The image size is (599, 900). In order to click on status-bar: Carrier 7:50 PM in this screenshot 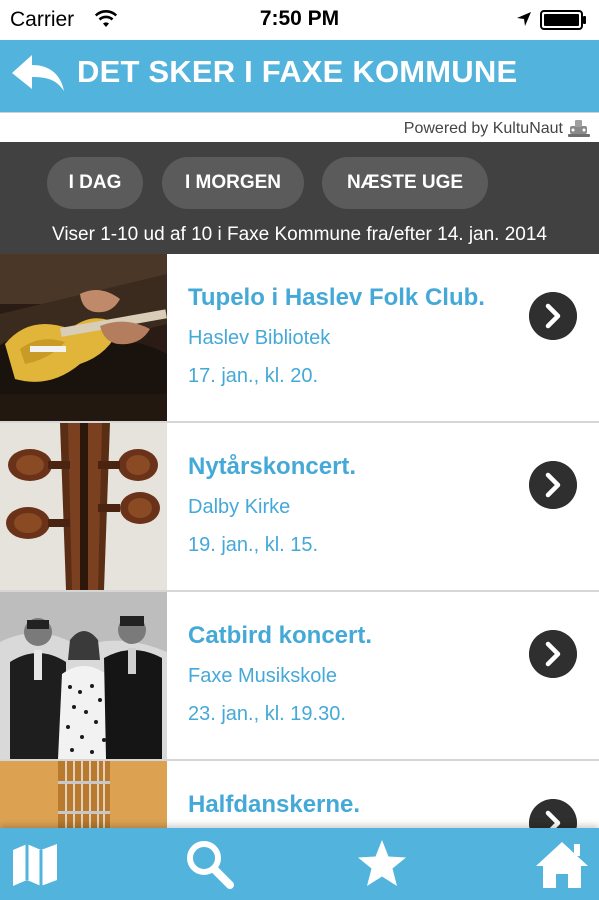, I will do `click(299, 20)`.